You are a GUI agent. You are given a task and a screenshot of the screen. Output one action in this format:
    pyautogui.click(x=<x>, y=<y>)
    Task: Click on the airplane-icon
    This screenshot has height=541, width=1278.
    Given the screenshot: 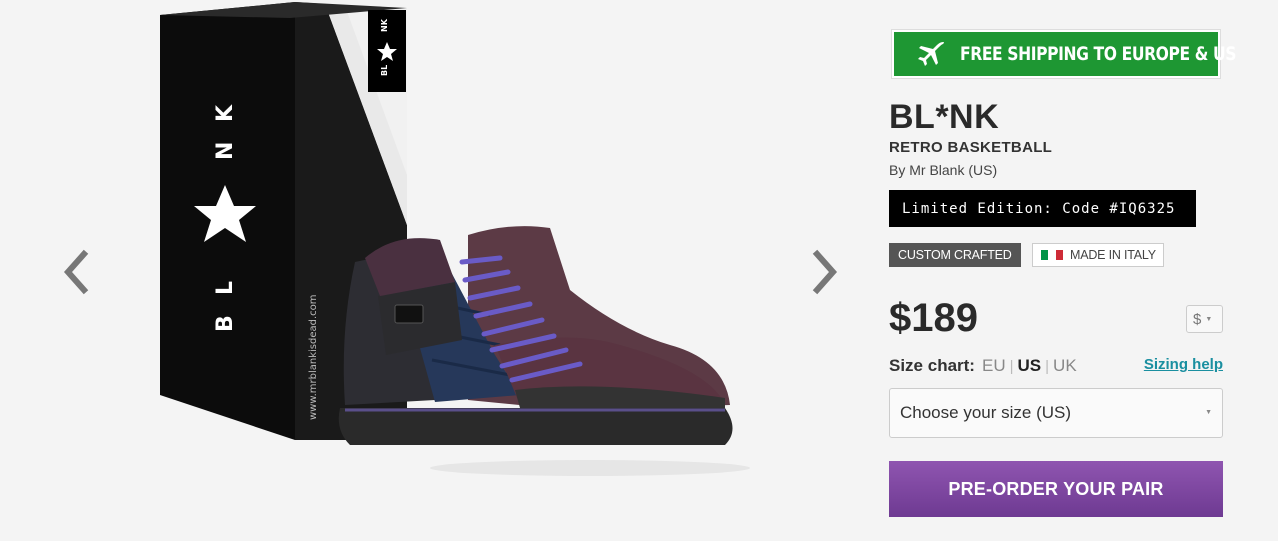 What is the action you would take?
    pyautogui.click(x=931, y=54)
    